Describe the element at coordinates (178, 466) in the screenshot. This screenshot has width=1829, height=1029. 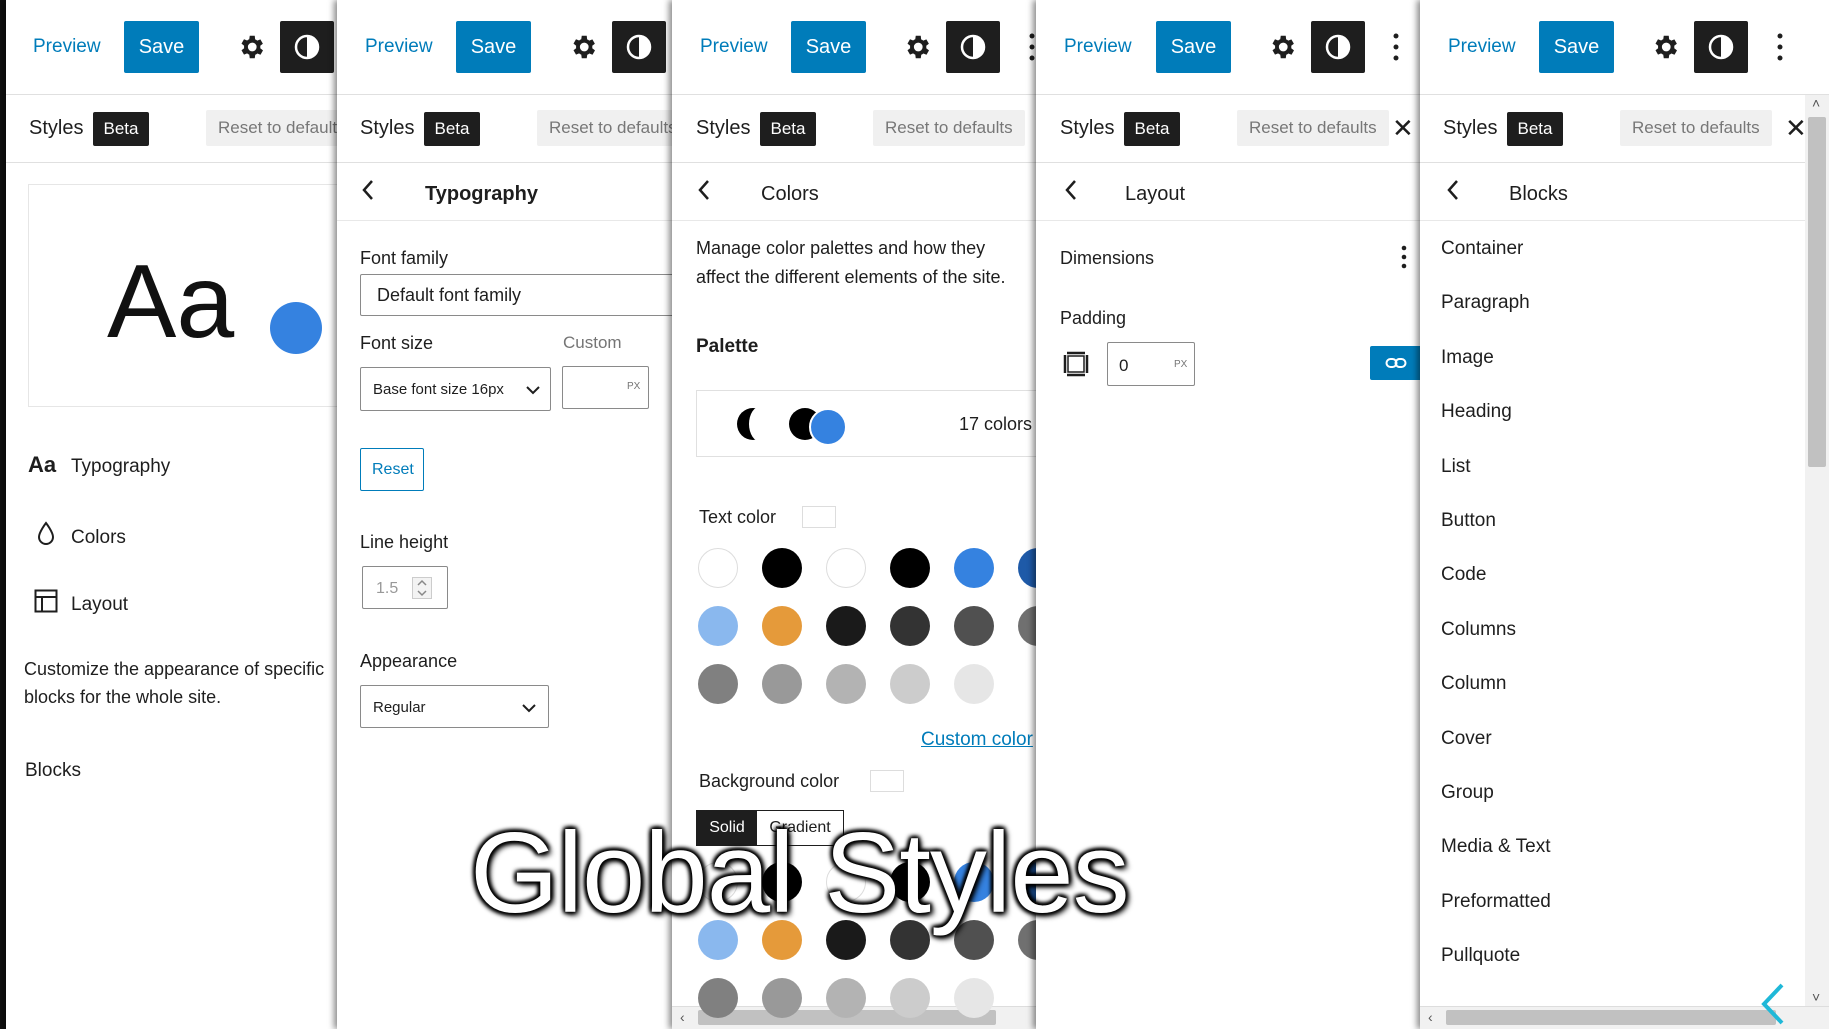
I see `nav-item-typography: Aa Typography` at that location.